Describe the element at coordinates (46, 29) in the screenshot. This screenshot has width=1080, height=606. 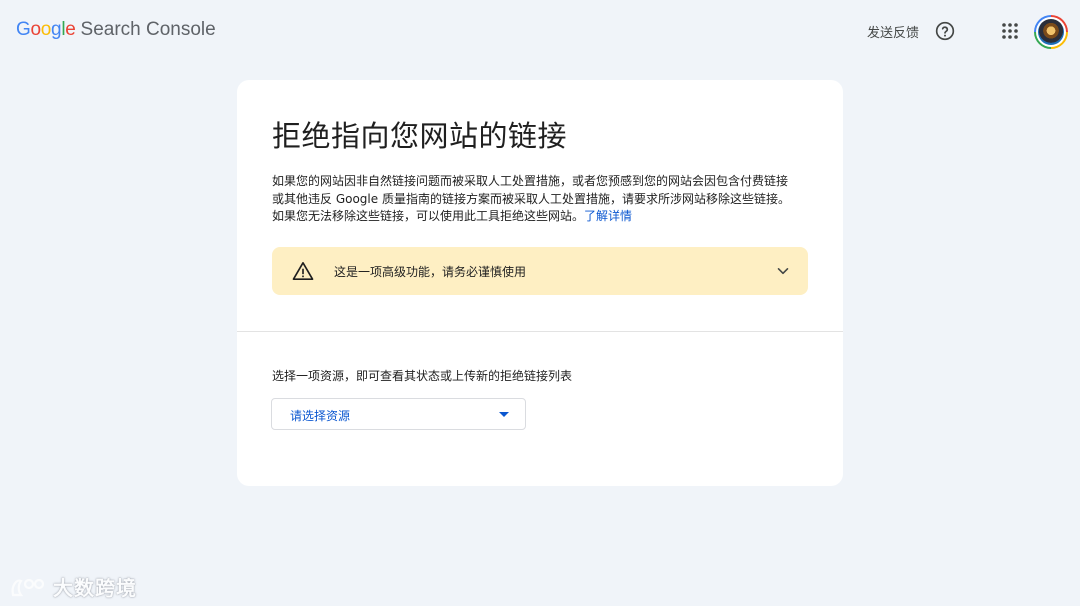
I see `google-wordmark: Google` at that location.